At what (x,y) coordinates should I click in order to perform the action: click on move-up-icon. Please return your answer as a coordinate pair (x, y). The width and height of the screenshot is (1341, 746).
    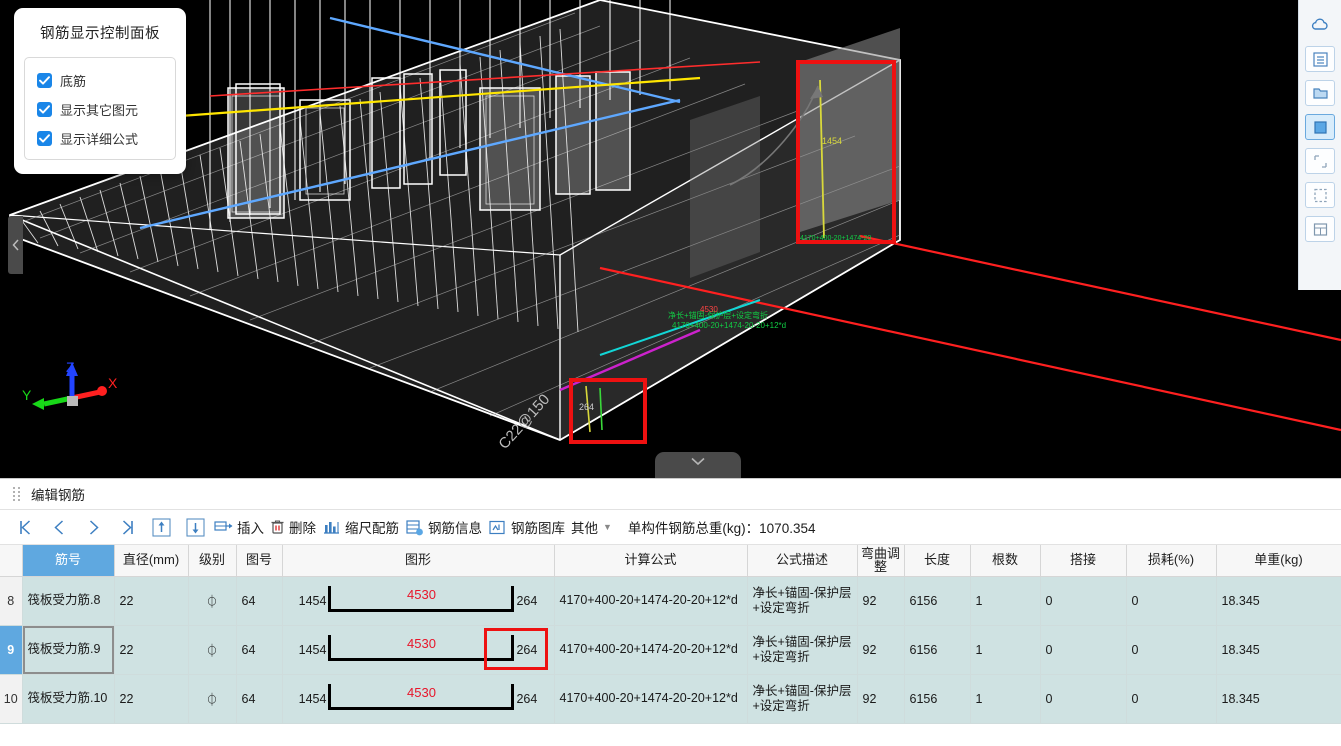
    Looking at the image, I should click on (161, 527).